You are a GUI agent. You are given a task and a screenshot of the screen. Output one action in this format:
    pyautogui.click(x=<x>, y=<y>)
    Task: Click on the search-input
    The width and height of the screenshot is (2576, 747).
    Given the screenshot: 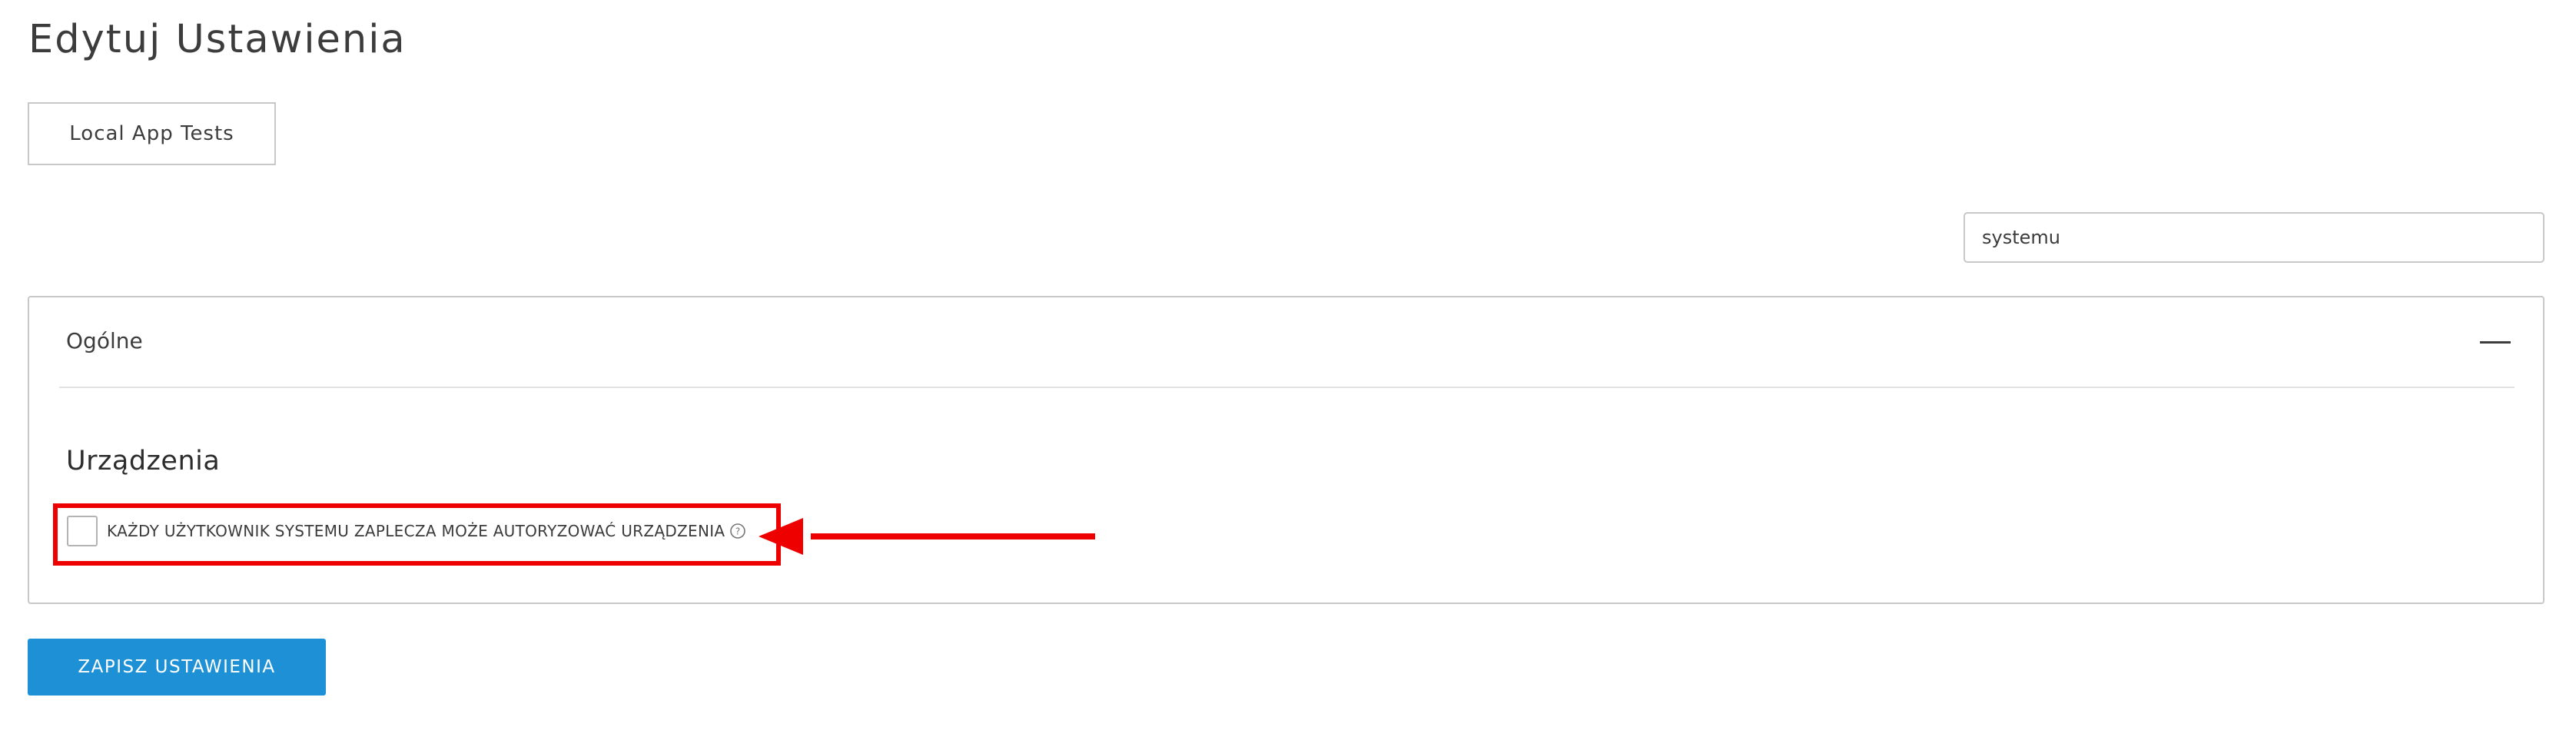 What is the action you would take?
    pyautogui.click(x=2254, y=237)
    